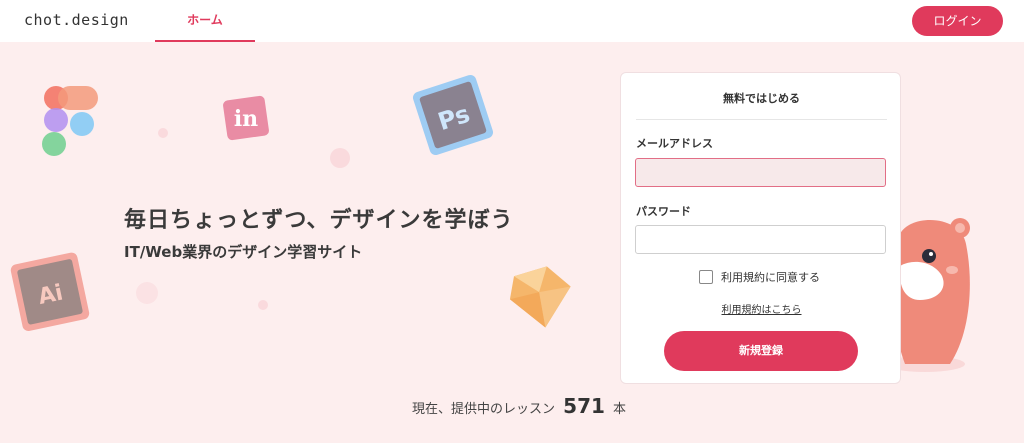  What do you see at coordinates (761, 308) in the screenshot?
I see `terms-link: 利用規約はこちら` at bounding box center [761, 308].